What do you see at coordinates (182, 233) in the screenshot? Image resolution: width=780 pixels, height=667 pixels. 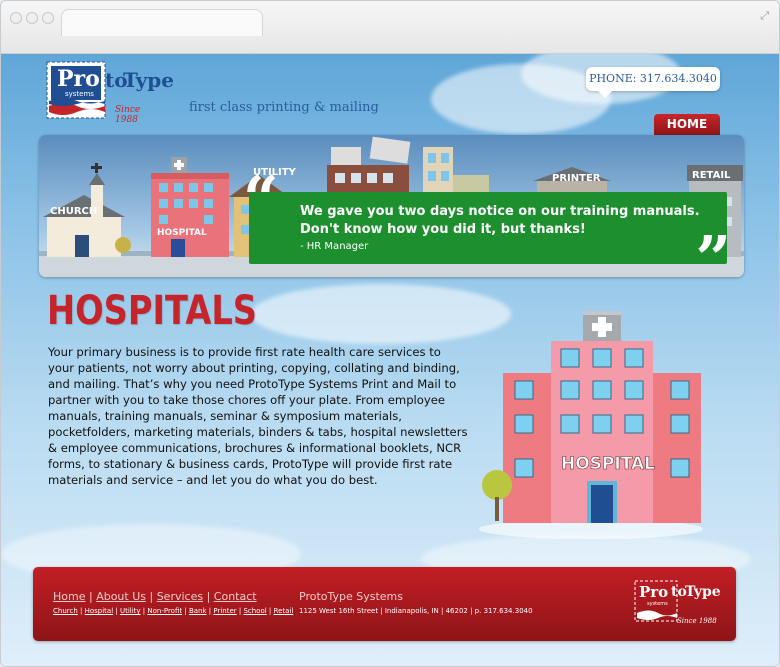 I see `hospital-label: HOSPITAL` at bounding box center [182, 233].